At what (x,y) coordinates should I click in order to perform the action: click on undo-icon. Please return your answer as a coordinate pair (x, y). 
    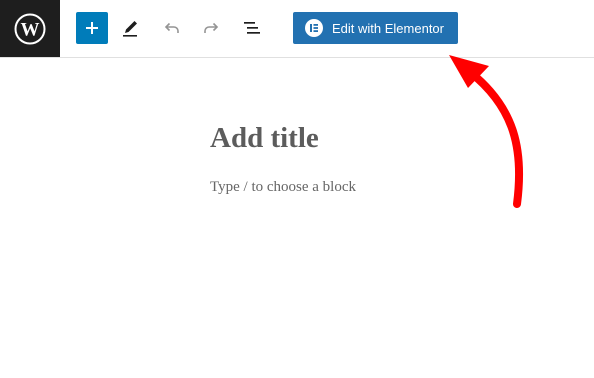
    Looking at the image, I should click on (171, 27).